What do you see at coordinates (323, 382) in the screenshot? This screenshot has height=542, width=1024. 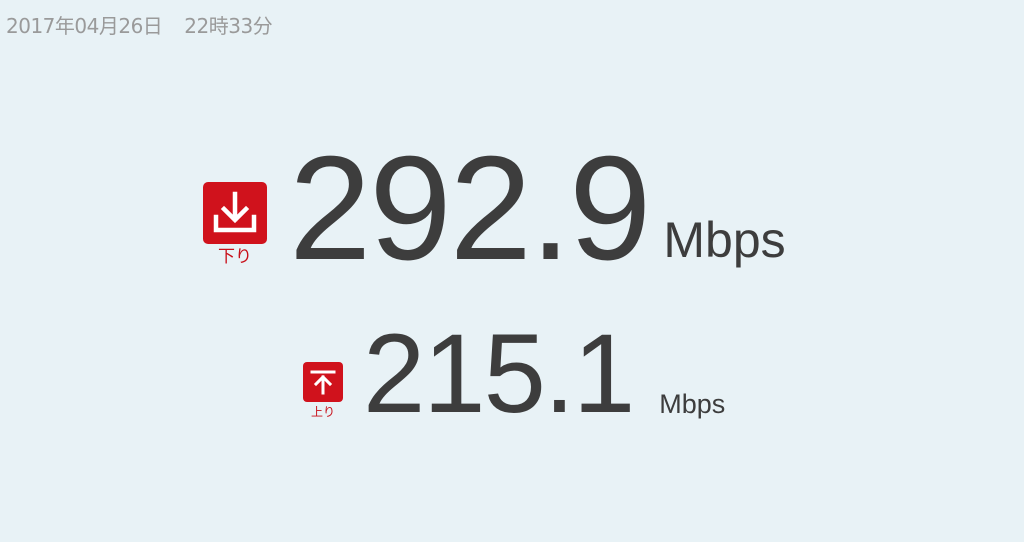 I see `upload-icon` at bounding box center [323, 382].